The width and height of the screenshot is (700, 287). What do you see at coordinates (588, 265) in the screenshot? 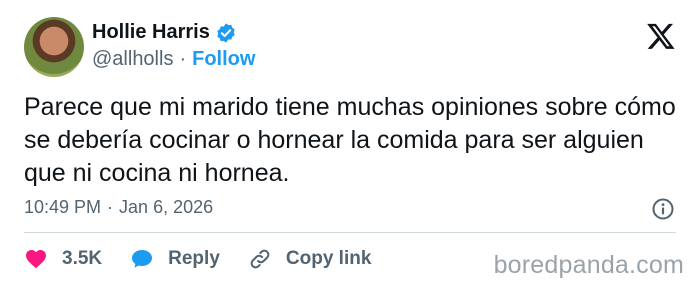
I see `watermark: boredpanda.com` at bounding box center [588, 265].